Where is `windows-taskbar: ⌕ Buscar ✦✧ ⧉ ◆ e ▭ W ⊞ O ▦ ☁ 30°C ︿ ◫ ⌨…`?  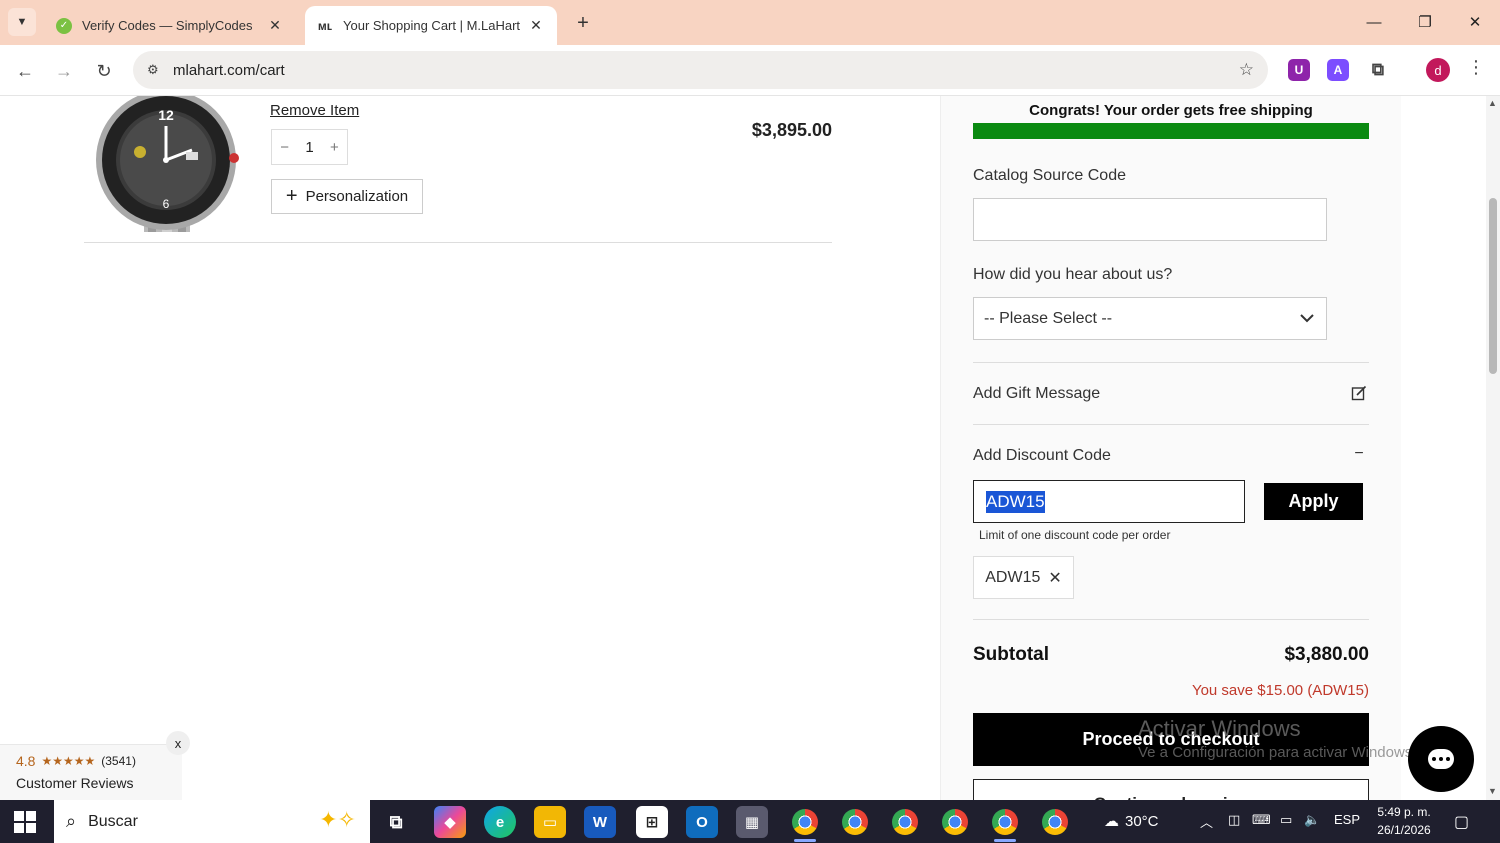 windows-taskbar: ⌕ Buscar ✦✧ ⧉ ◆ e ▭ W ⊞ O ▦ ☁ 30°C ︿ ◫ ⌨… is located at coordinates (750, 821).